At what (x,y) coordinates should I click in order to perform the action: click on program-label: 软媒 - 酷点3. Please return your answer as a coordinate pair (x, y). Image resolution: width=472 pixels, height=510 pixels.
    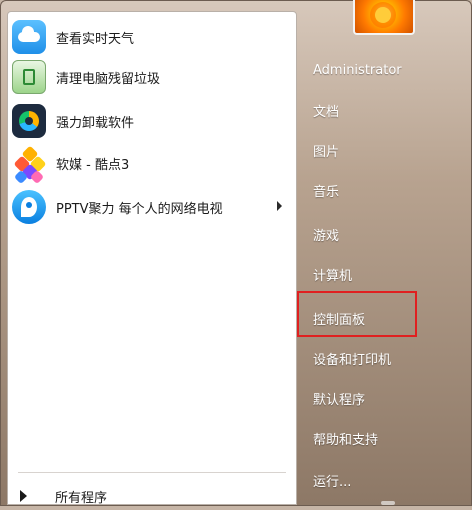
    Looking at the image, I should click on (93, 165).